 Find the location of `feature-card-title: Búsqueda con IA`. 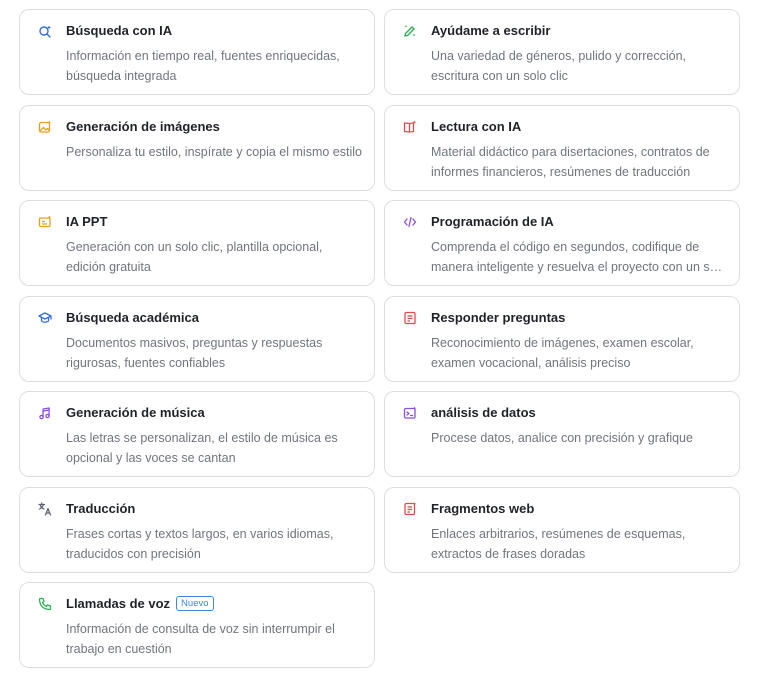

feature-card-title: Búsqueda con IA is located at coordinates (119, 30).